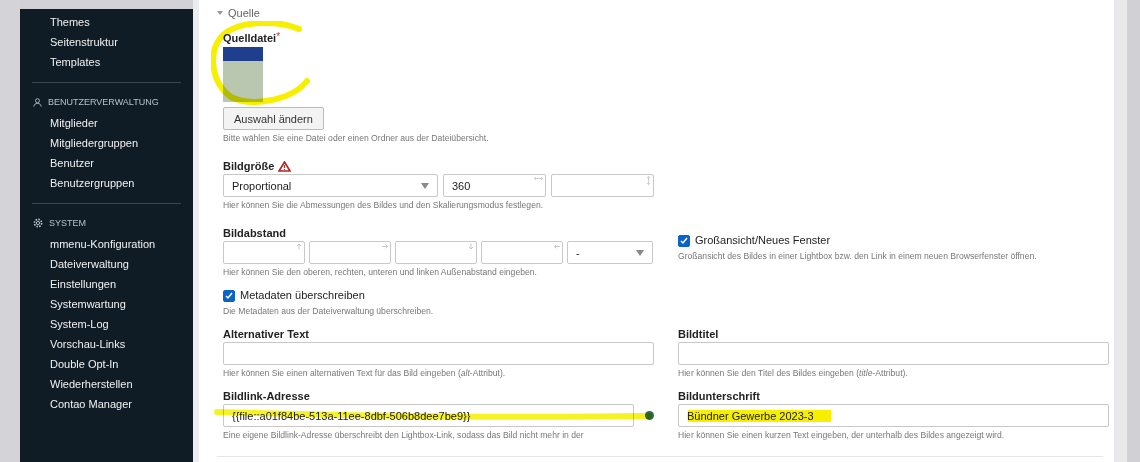 This screenshot has height=462, width=1140. I want to click on field-hint: Hier können Sie den Titel des Bildes eingeben (title-Attribut)., so click(793, 373).